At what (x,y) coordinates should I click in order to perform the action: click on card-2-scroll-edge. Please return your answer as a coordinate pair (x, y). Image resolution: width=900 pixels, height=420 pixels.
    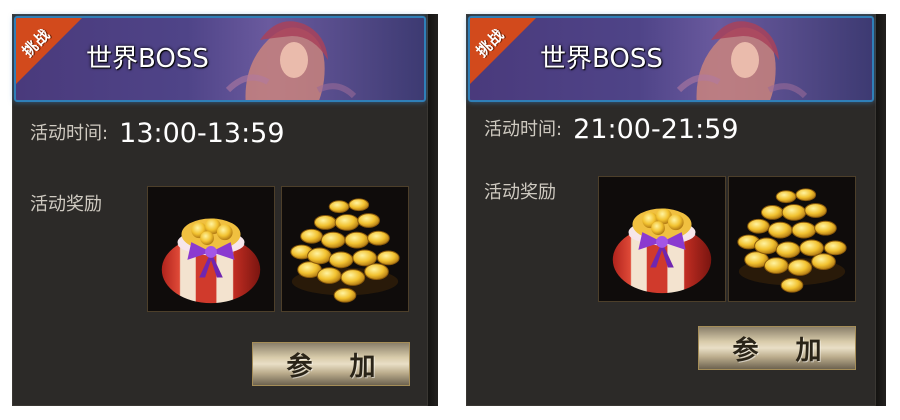
    Looking at the image, I should click on (881, 210).